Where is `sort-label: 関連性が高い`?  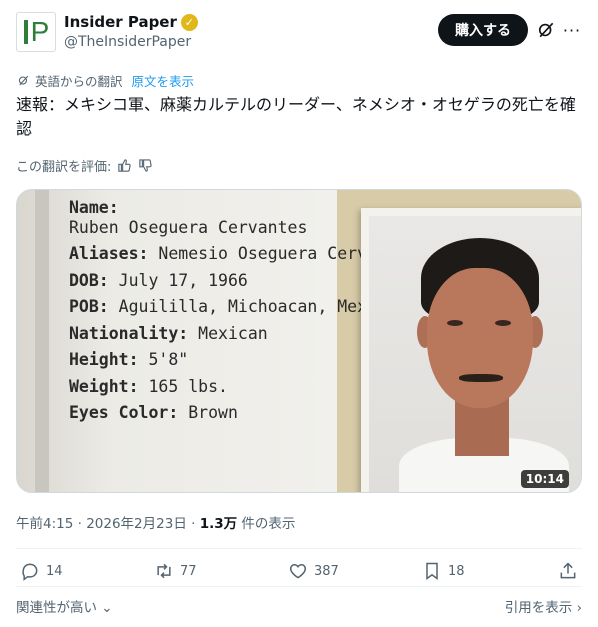 sort-label: 関連性が高い is located at coordinates (56, 608).